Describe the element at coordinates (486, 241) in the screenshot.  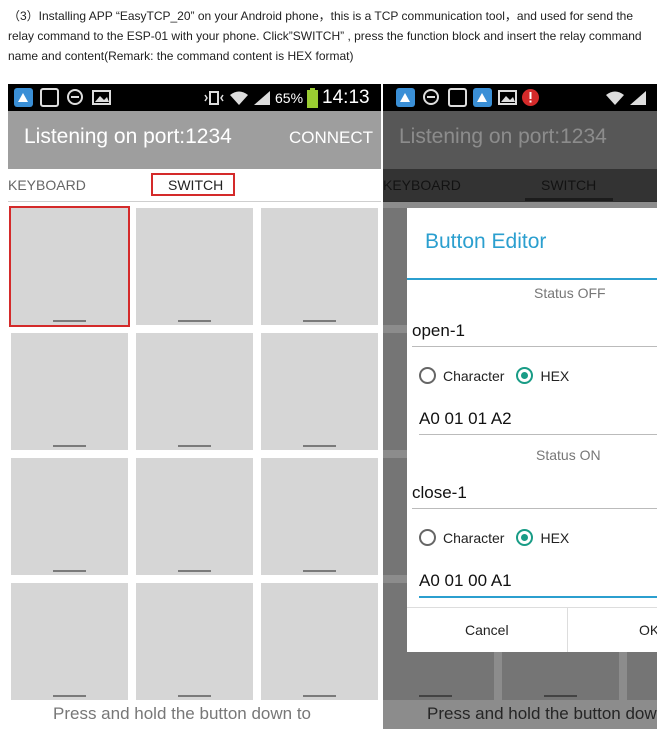
I see `dialog-title: Button Editor` at that location.